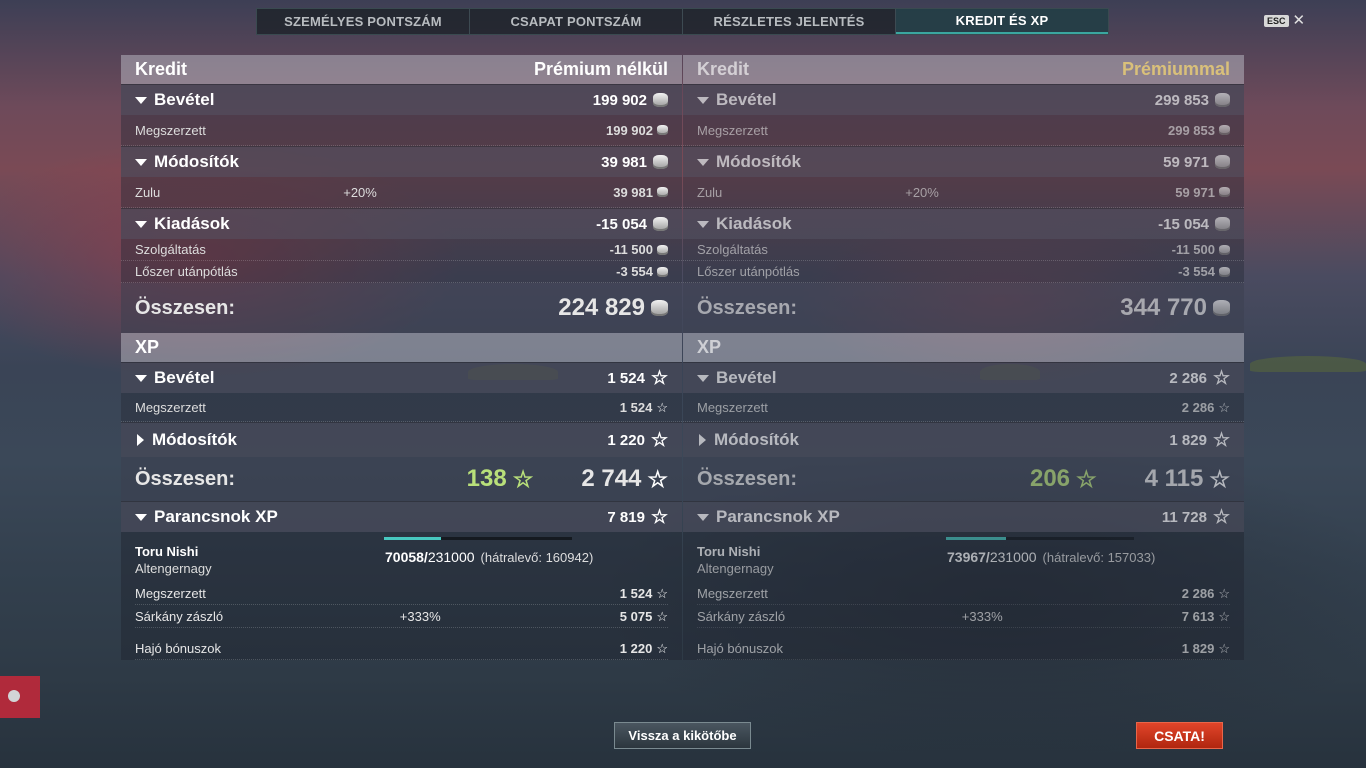  What do you see at coordinates (401, 644) in the screenshot?
I see `ship-bonus-row: Hajó bónuszok 1 220 ☆` at bounding box center [401, 644].